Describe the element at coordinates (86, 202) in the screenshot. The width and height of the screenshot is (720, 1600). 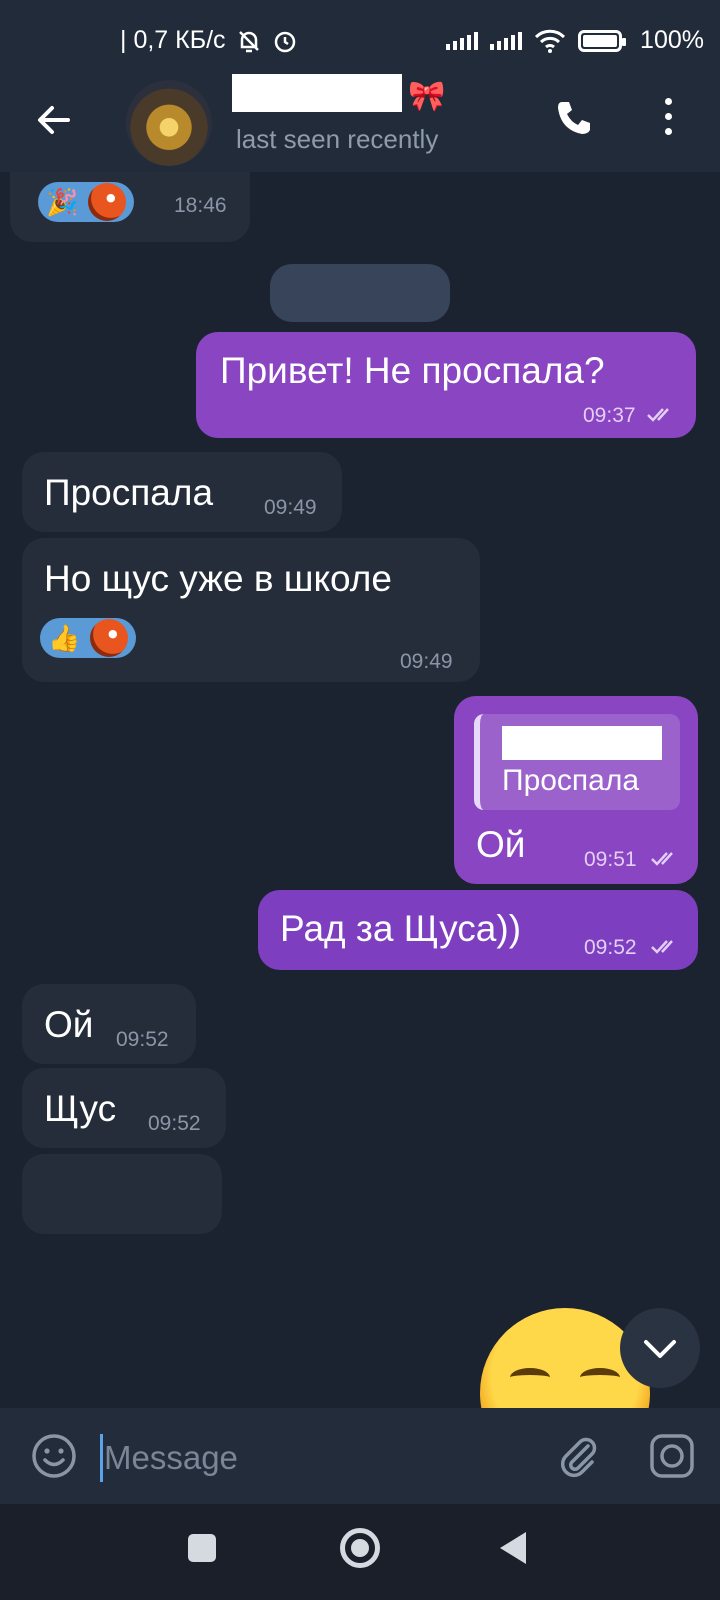
I see `reaction-pill: 🎉` at that location.